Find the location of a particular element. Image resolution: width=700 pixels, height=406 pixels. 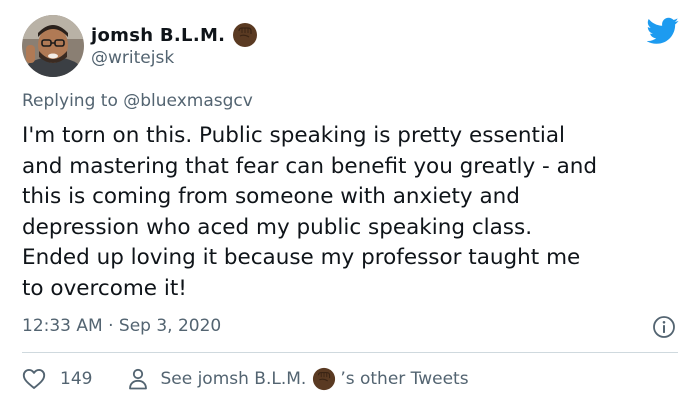

author-handle: @writejsk is located at coordinates (132, 58).